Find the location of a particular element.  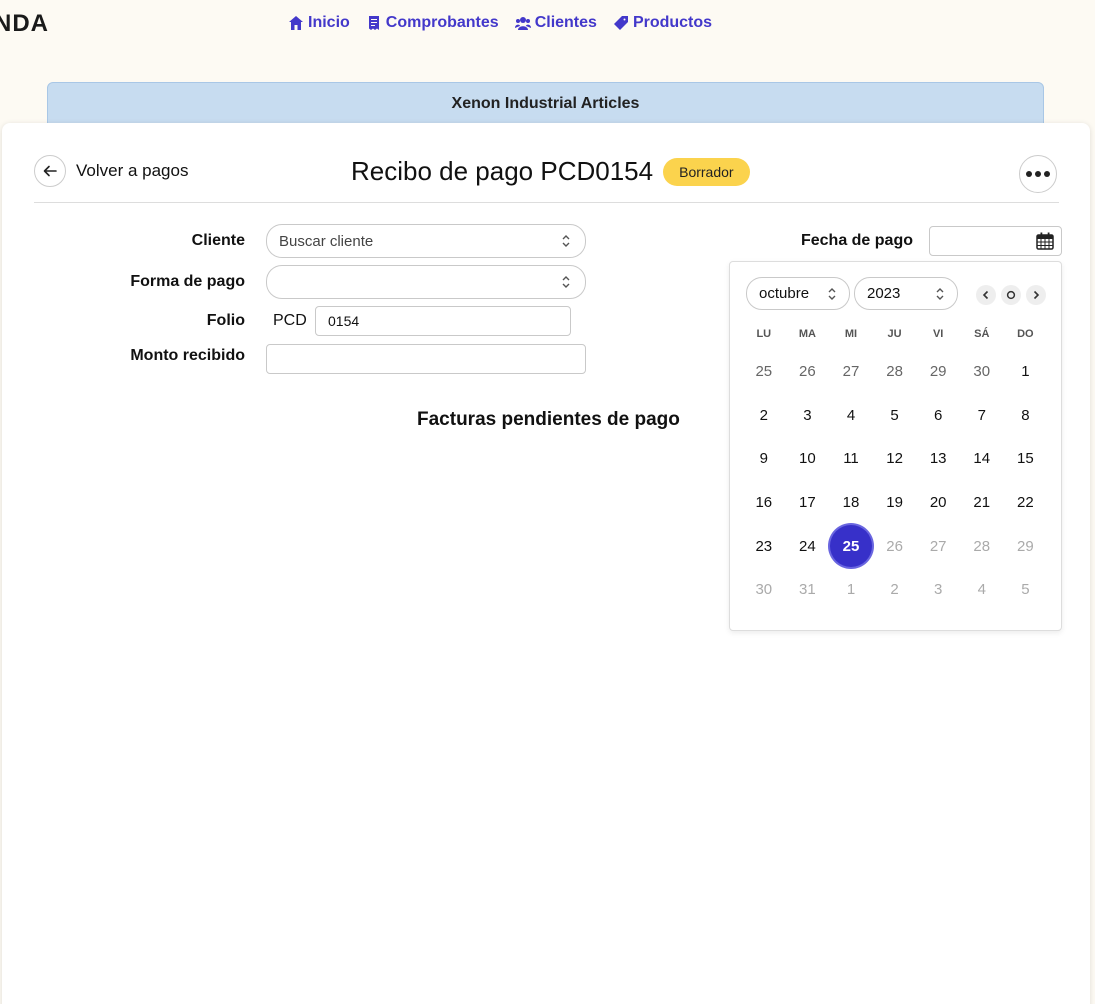

calendar-day: 23 is located at coordinates (764, 546).